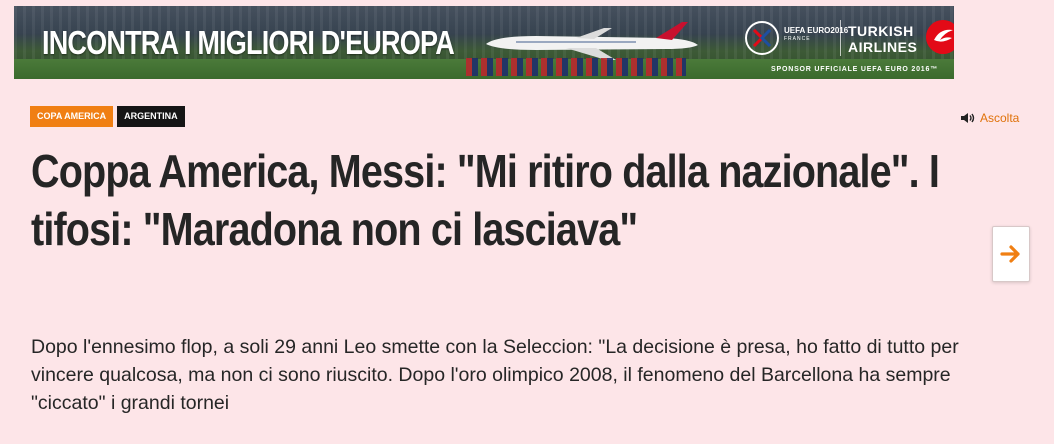  I want to click on tag-argentina: ARGENTINA, so click(151, 116).